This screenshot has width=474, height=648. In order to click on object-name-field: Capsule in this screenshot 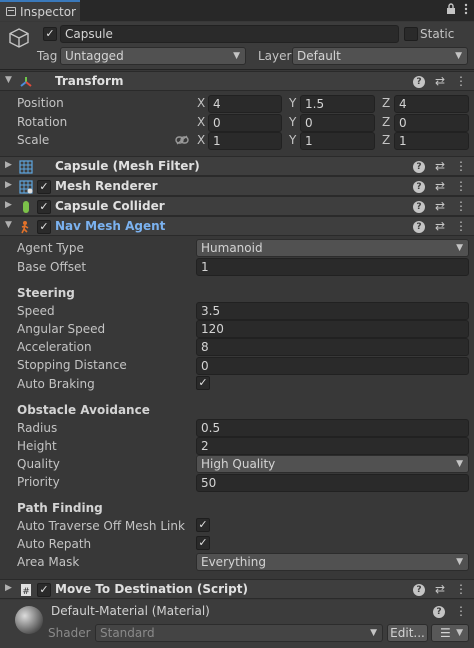, I will do `click(229, 34)`.